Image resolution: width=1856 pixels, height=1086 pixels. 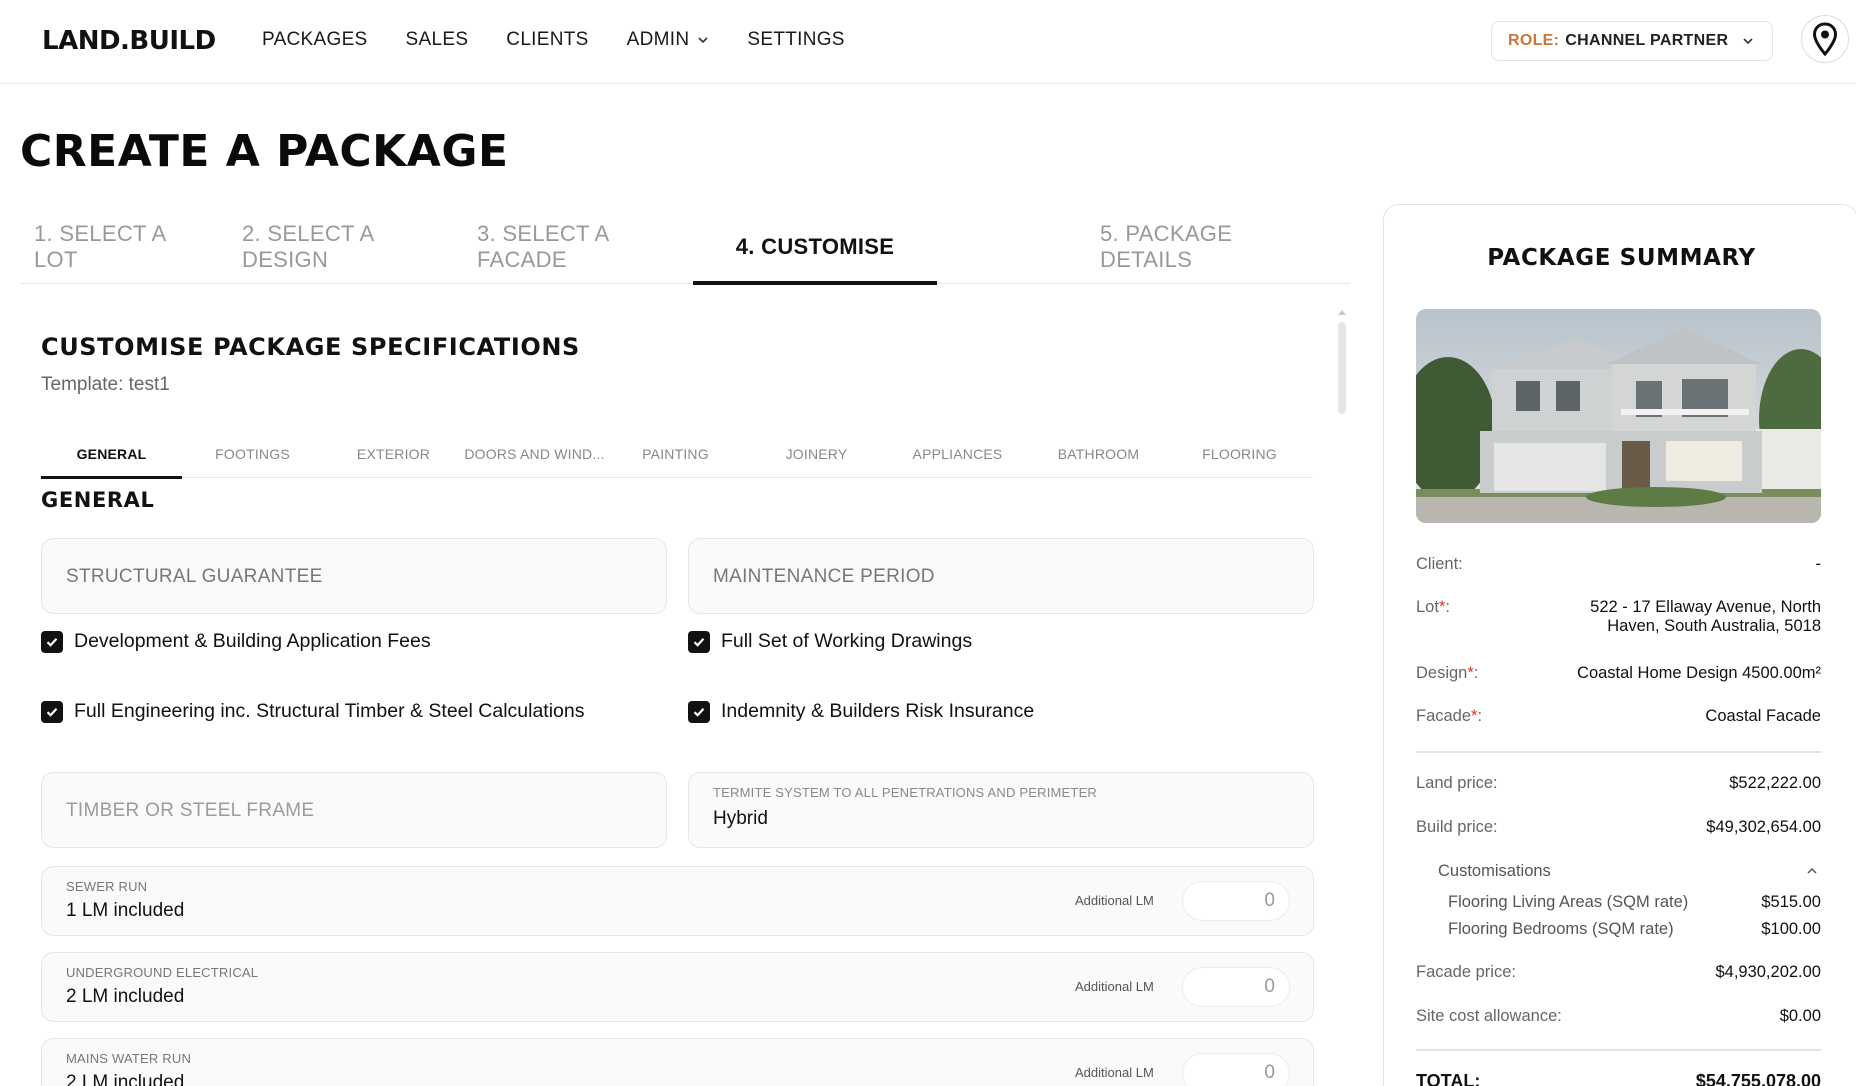 I want to click on tab-label: FLOORING, so click(x=1239, y=454).